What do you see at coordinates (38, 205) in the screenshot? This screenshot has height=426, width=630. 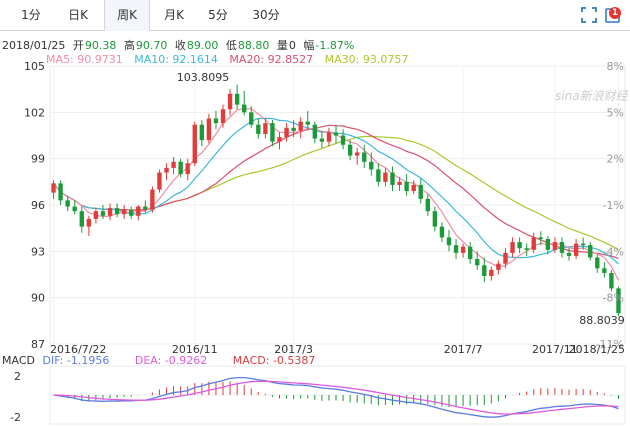 I see `y-tick-label: 96` at bounding box center [38, 205].